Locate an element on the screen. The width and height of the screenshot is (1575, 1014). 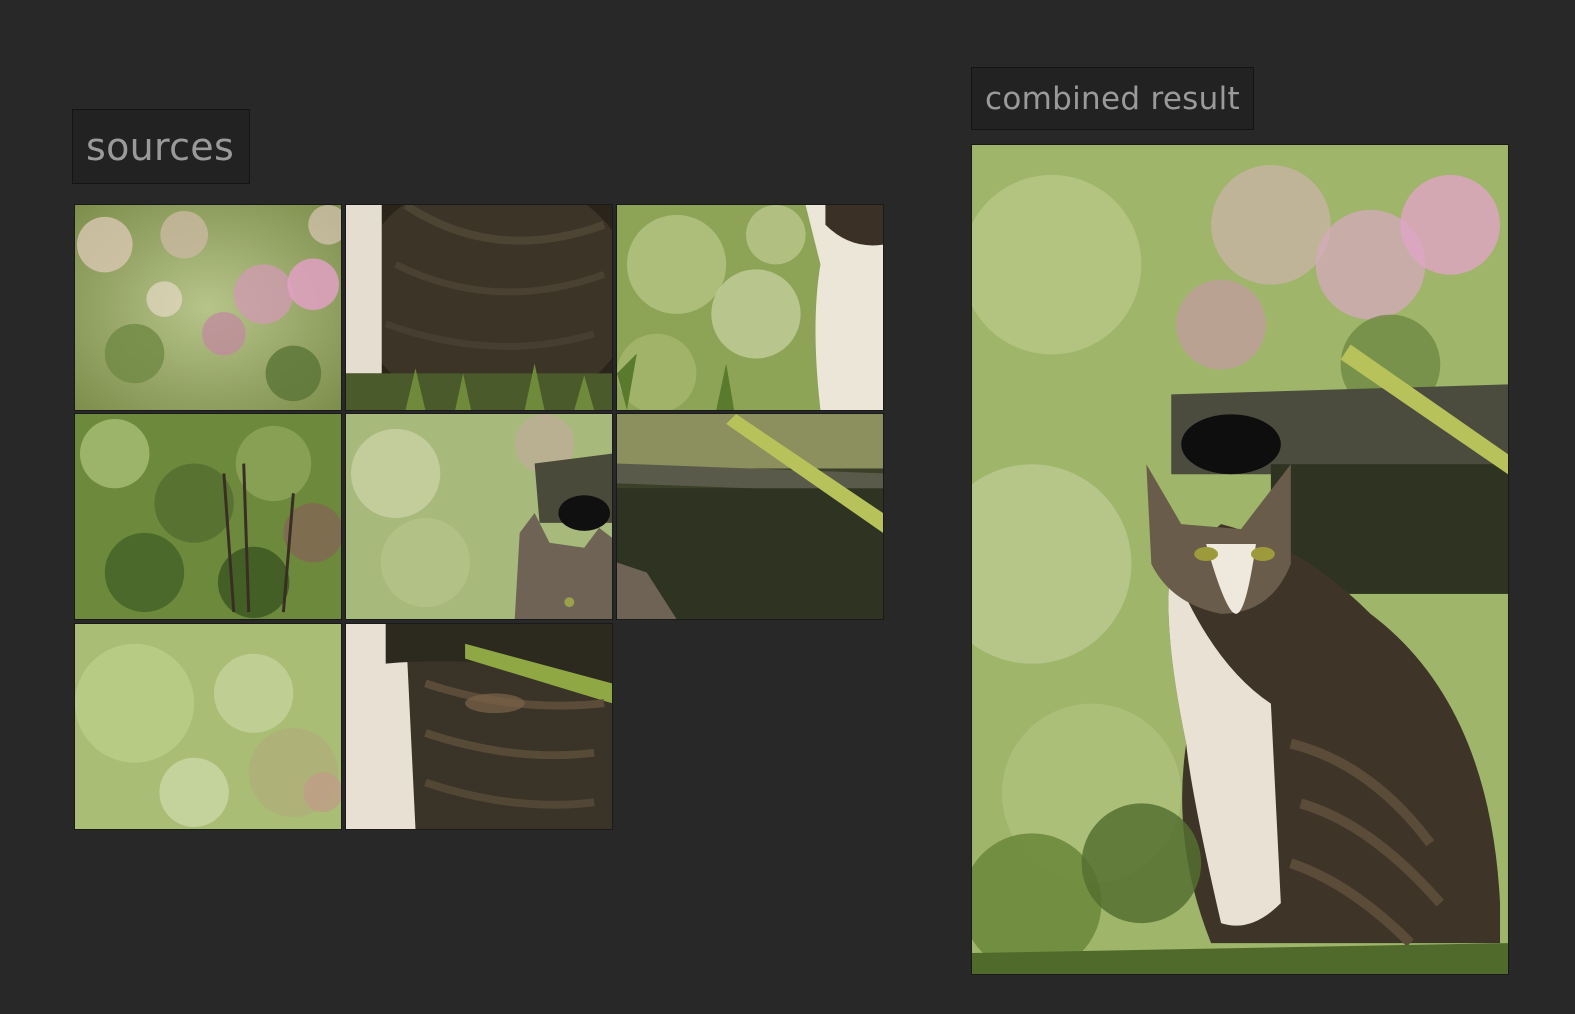
source-tile-8-image is located at coordinates (479, 726).